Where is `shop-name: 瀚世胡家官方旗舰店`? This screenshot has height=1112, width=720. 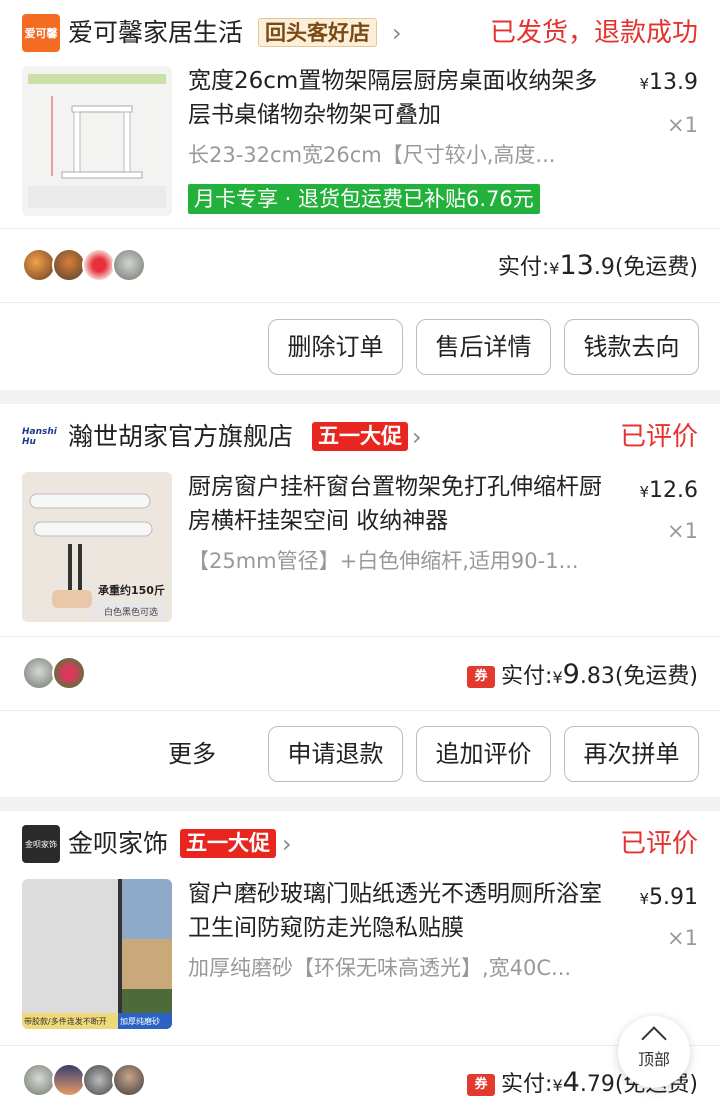 shop-name: 瀚世胡家官方旗舰店 is located at coordinates (180, 437).